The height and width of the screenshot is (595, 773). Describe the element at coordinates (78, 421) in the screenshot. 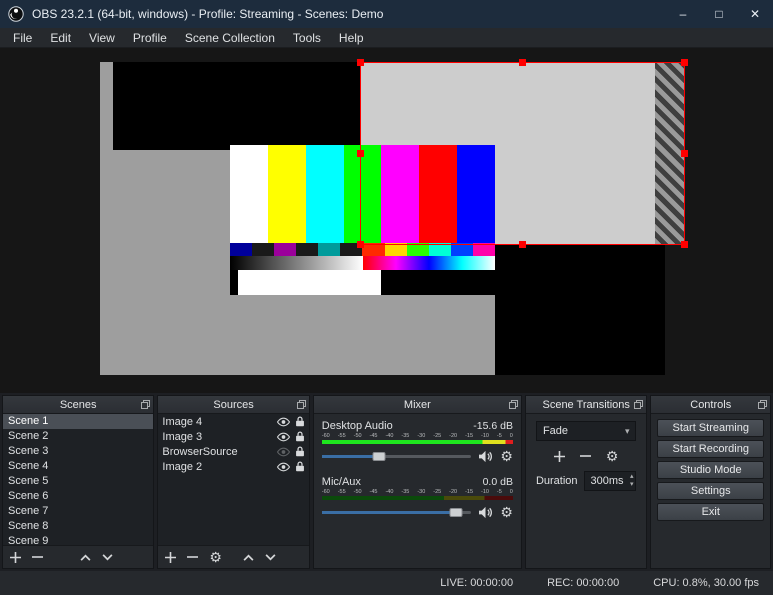

I see `scene-list-item: Scene 1` at that location.